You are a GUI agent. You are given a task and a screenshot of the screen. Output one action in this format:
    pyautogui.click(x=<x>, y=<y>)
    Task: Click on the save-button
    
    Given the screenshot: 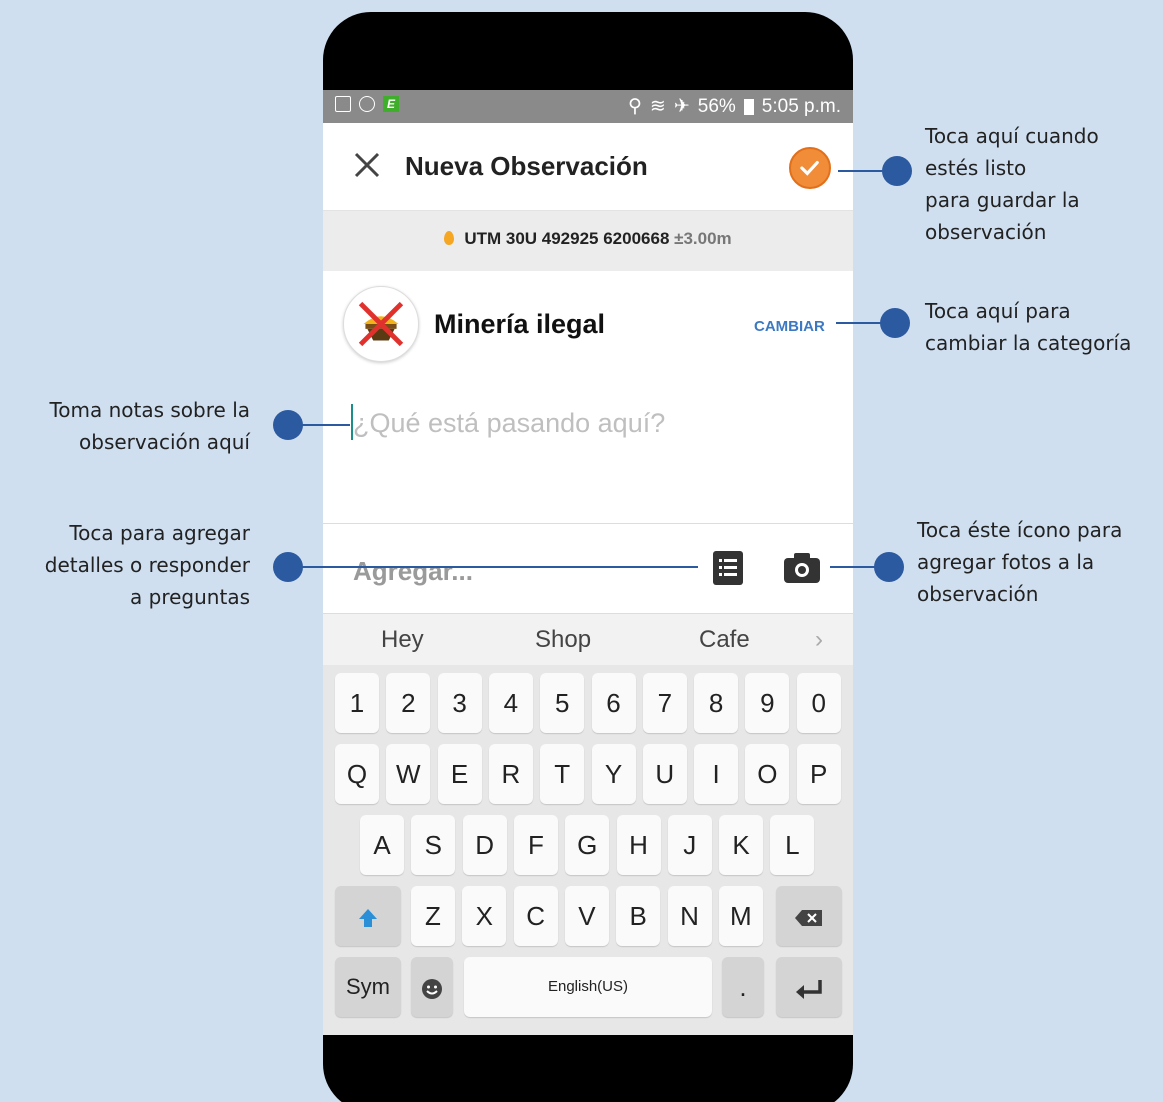 What is the action you would take?
    pyautogui.click(x=810, y=168)
    